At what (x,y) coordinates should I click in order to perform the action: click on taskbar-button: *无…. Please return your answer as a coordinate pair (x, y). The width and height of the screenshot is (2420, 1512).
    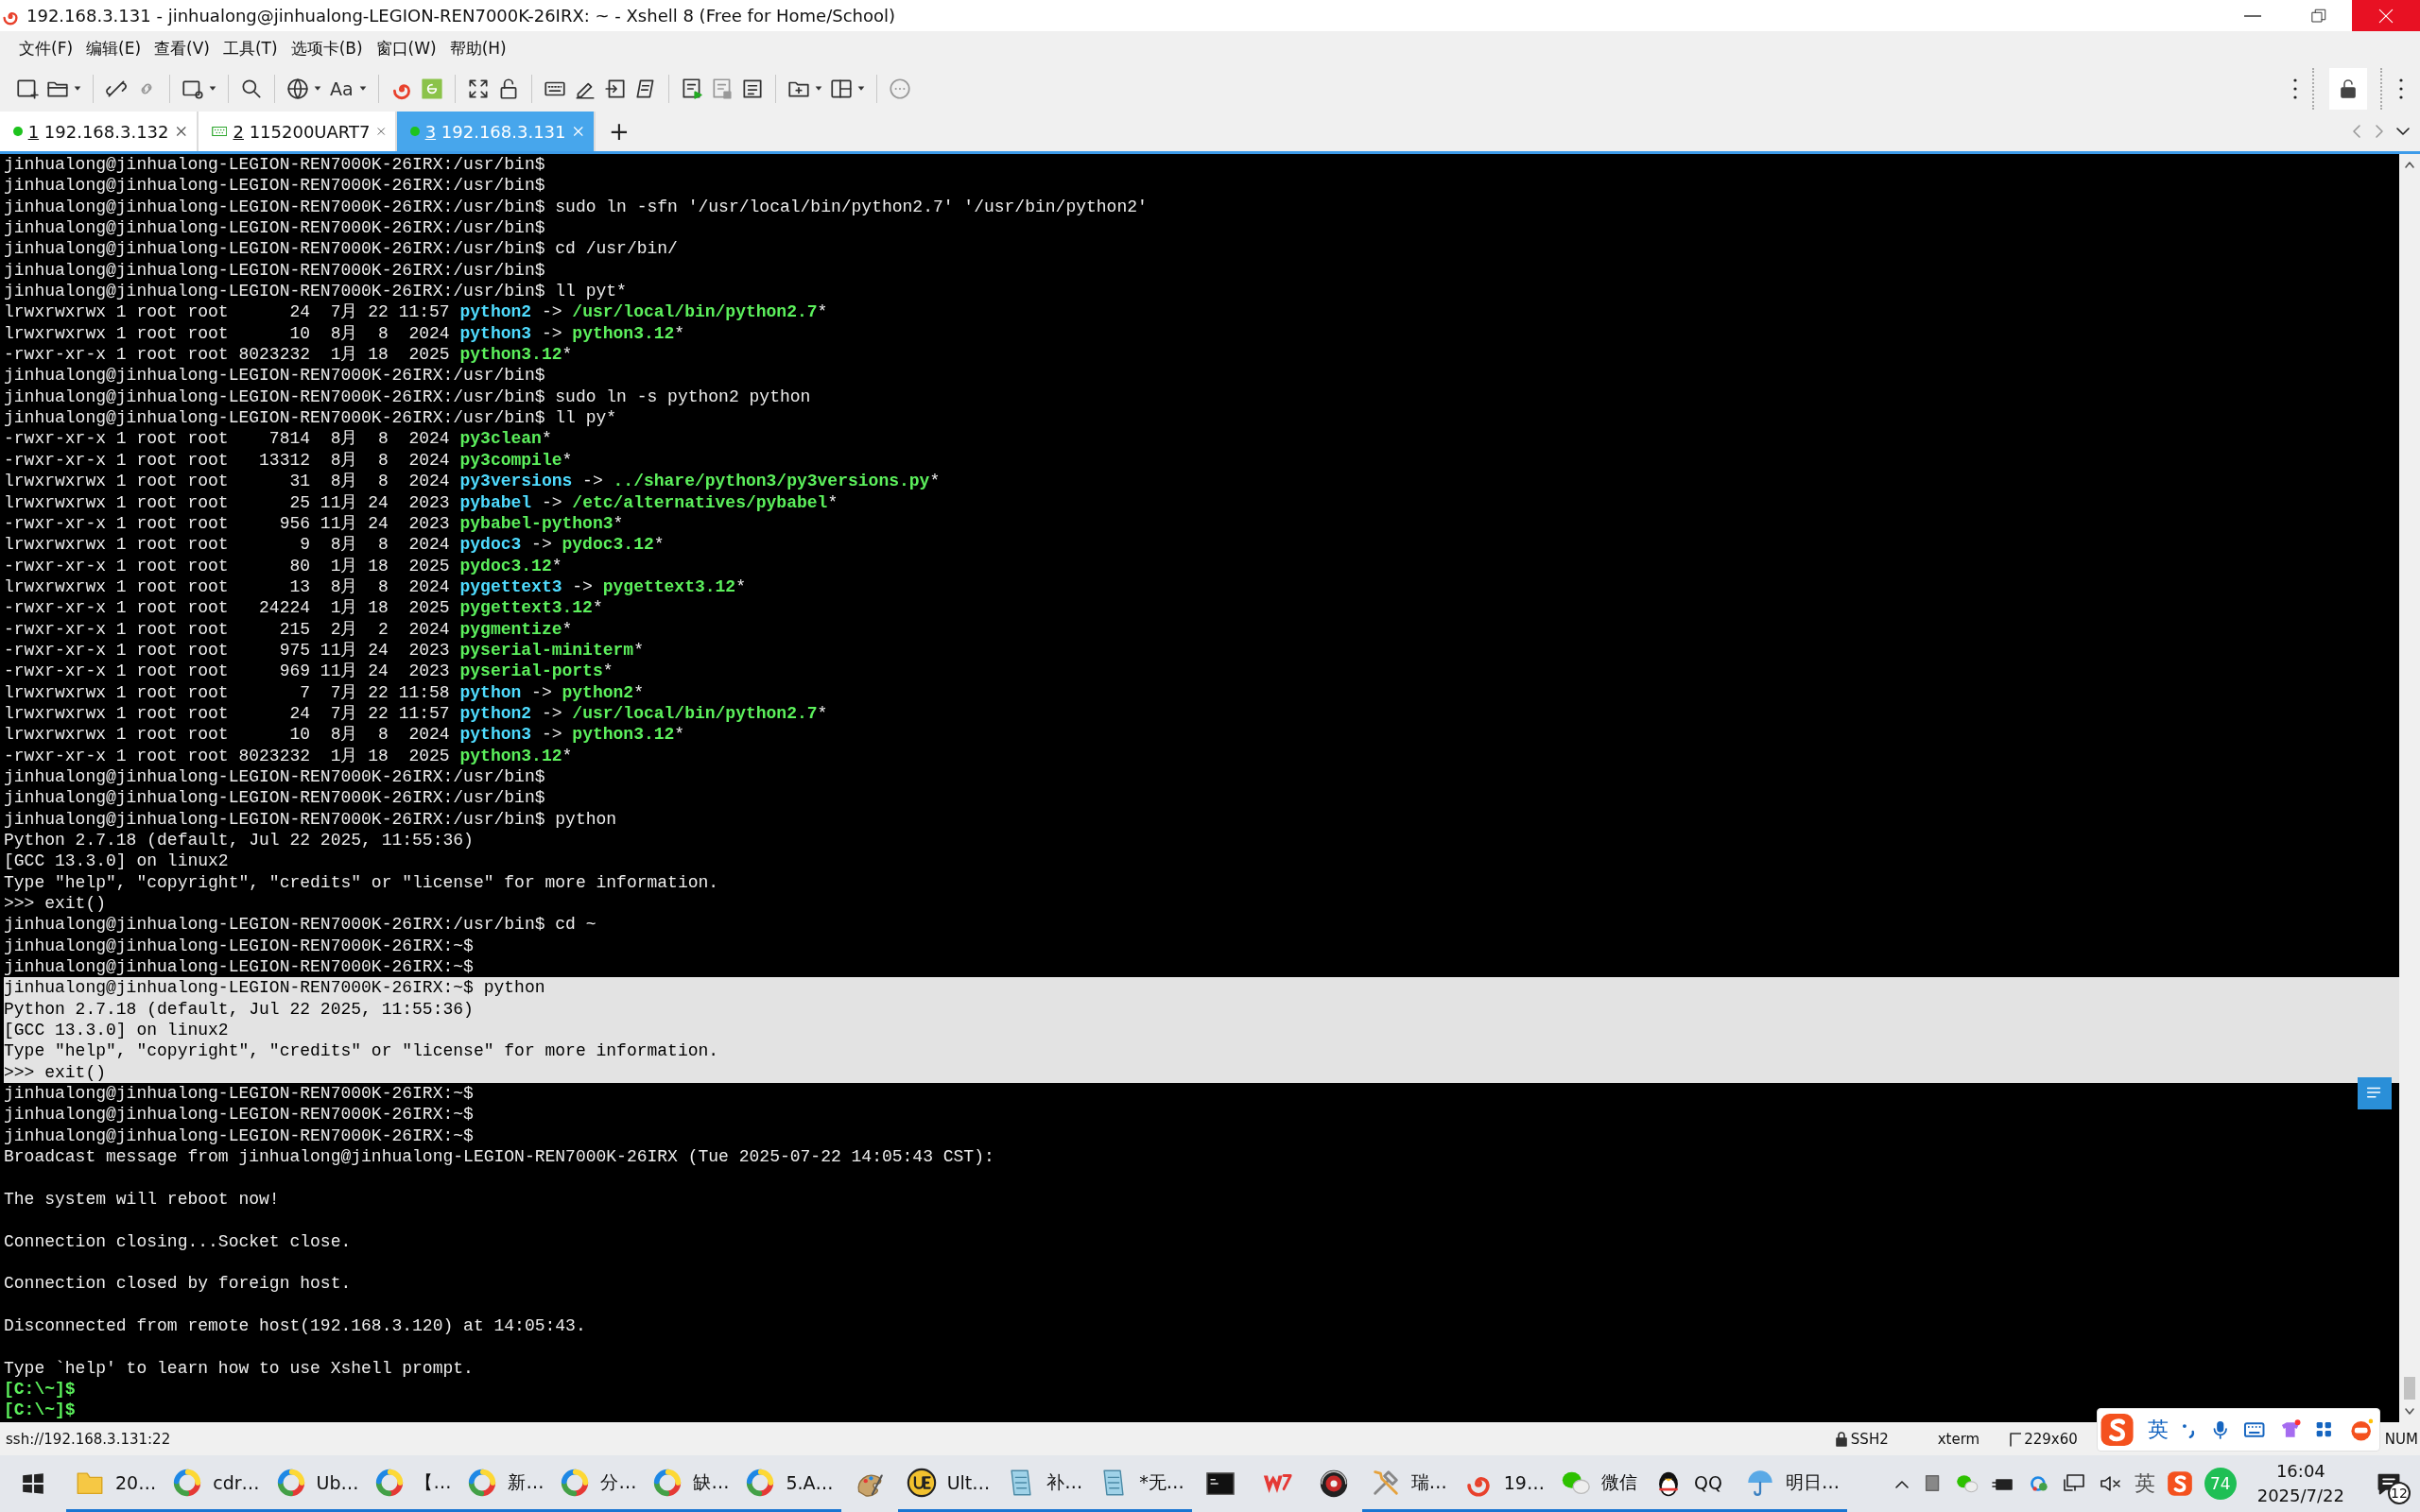
    Looking at the image, I should click on (1141, 1483).